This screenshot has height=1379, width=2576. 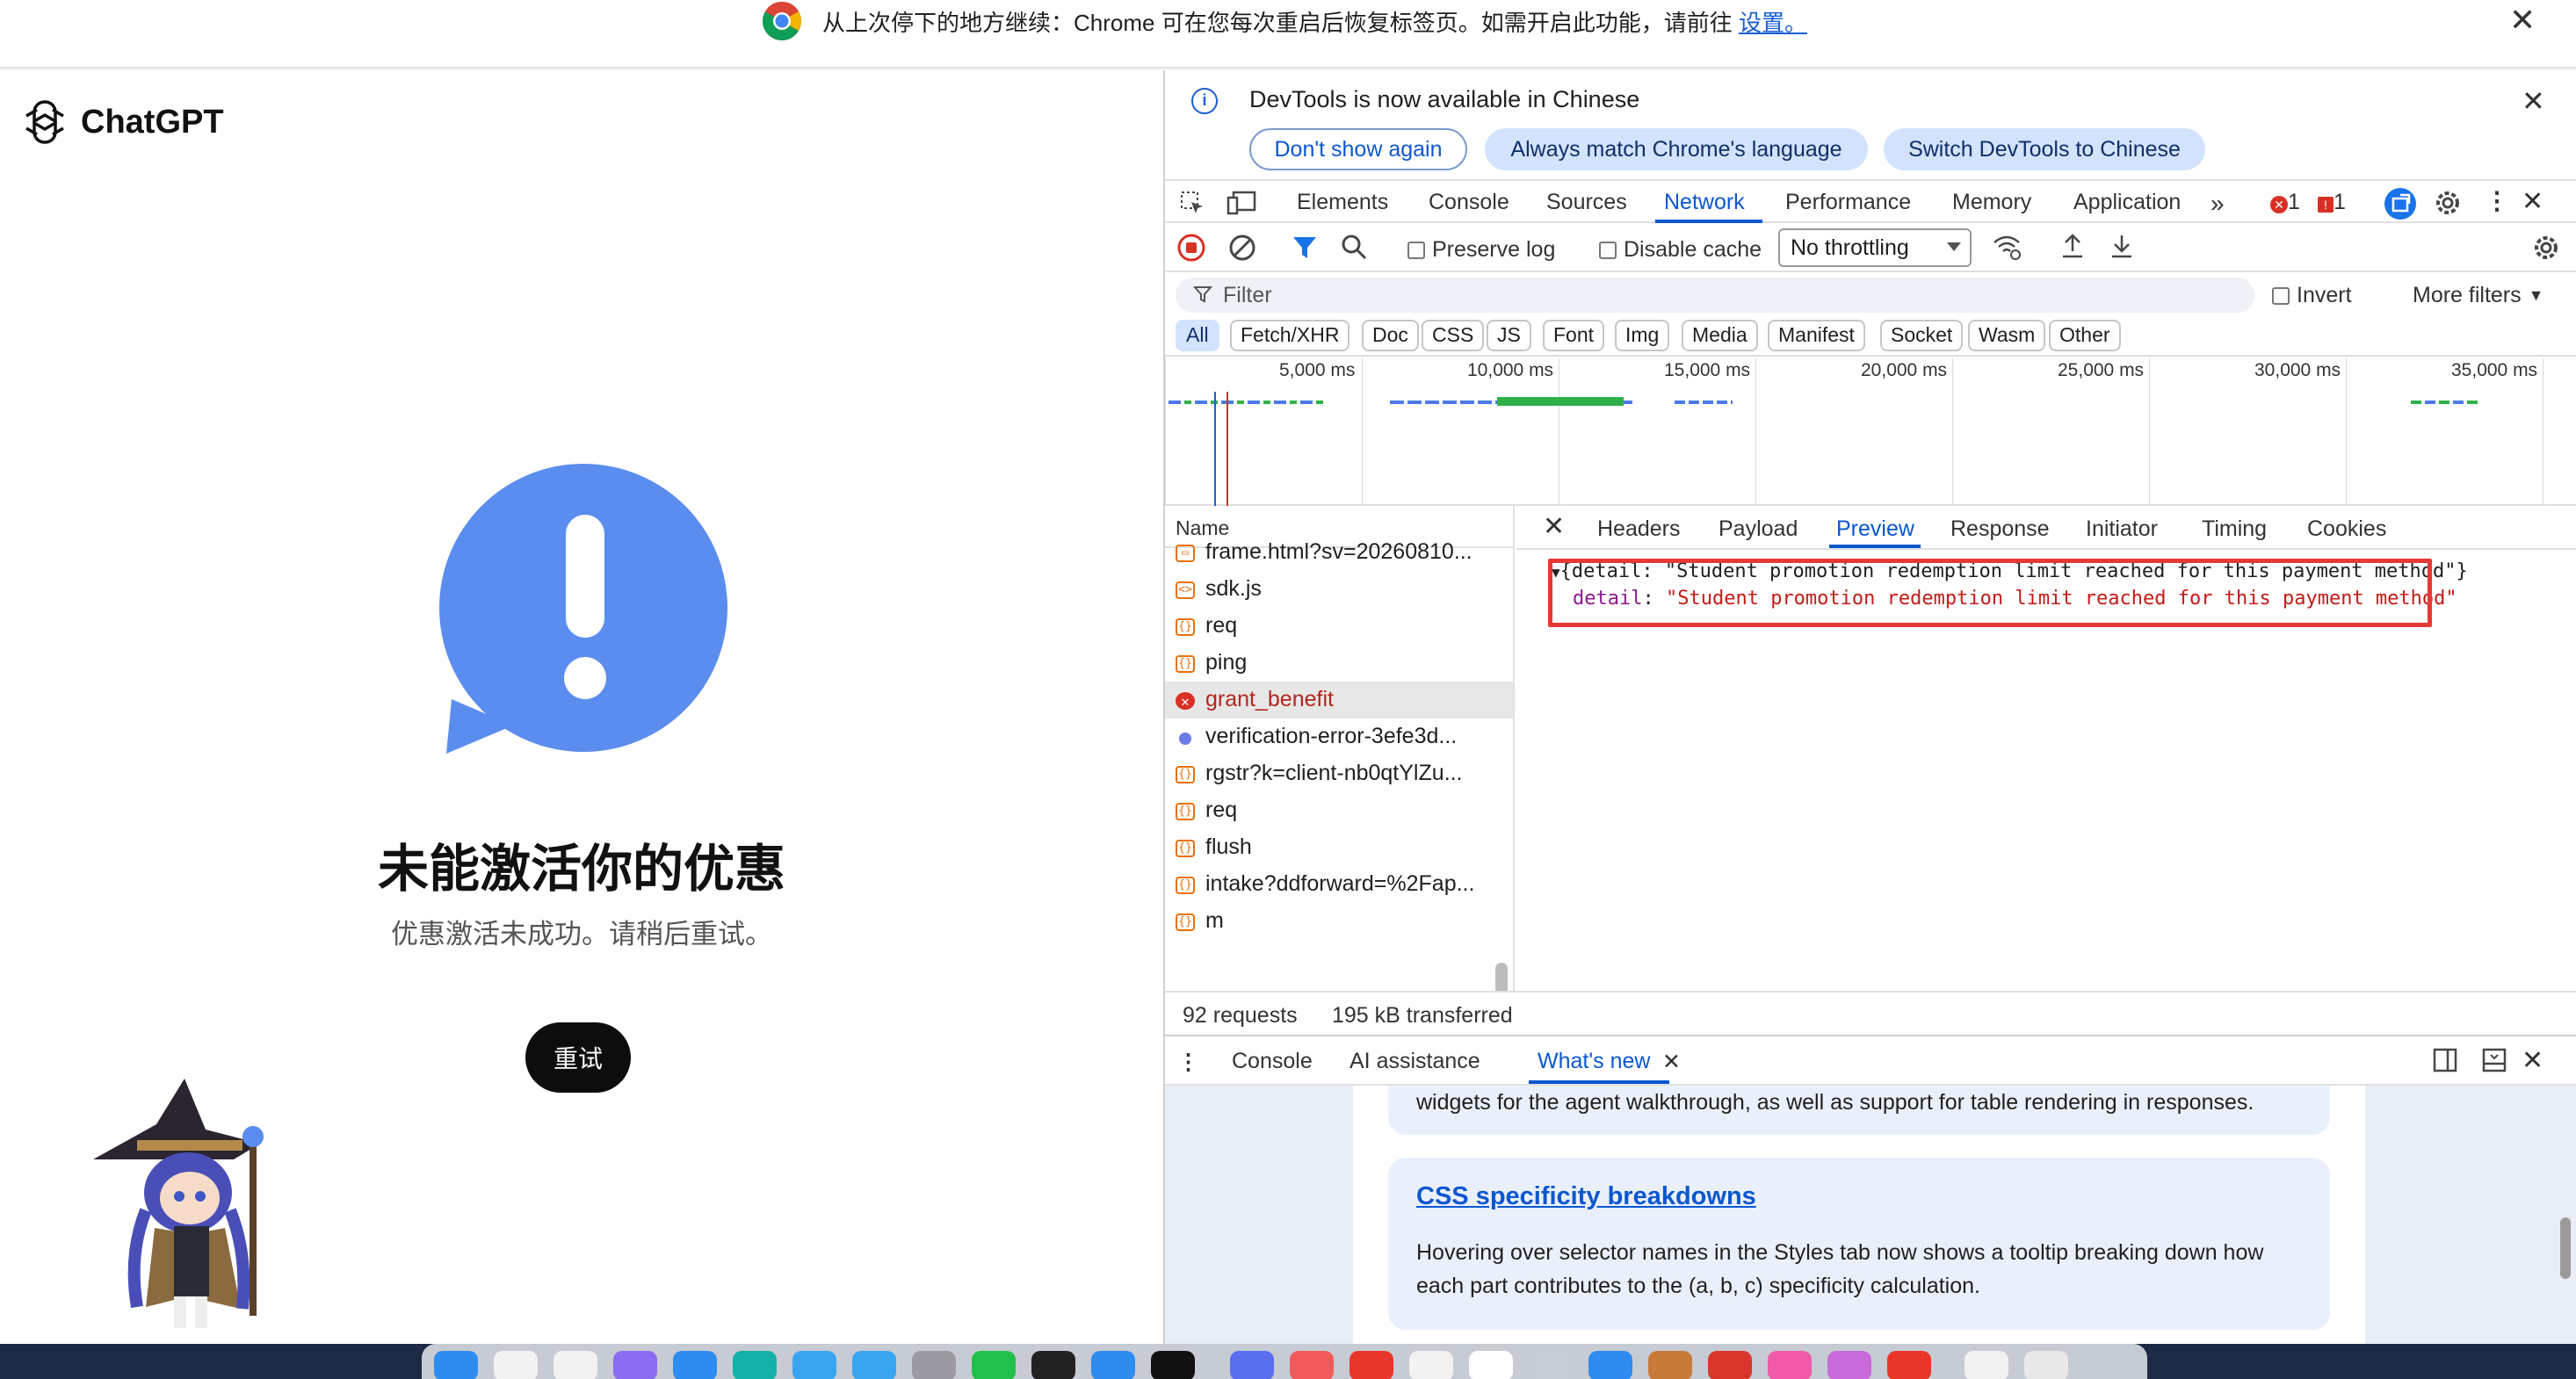 What do you see at coordinates (1354, 247) in the screenshot?
I see `search-icon` at bounding box center [1354, 247].